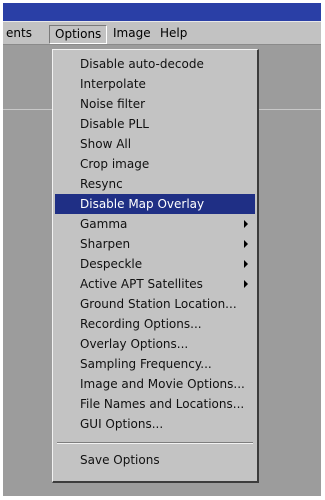 The width and height of the screenshot is (325, 500). What do you see at coordinates (111, 264) in the screenshot?
I see `menu-item-label: Despeckle` at bounding box center [111, 264].